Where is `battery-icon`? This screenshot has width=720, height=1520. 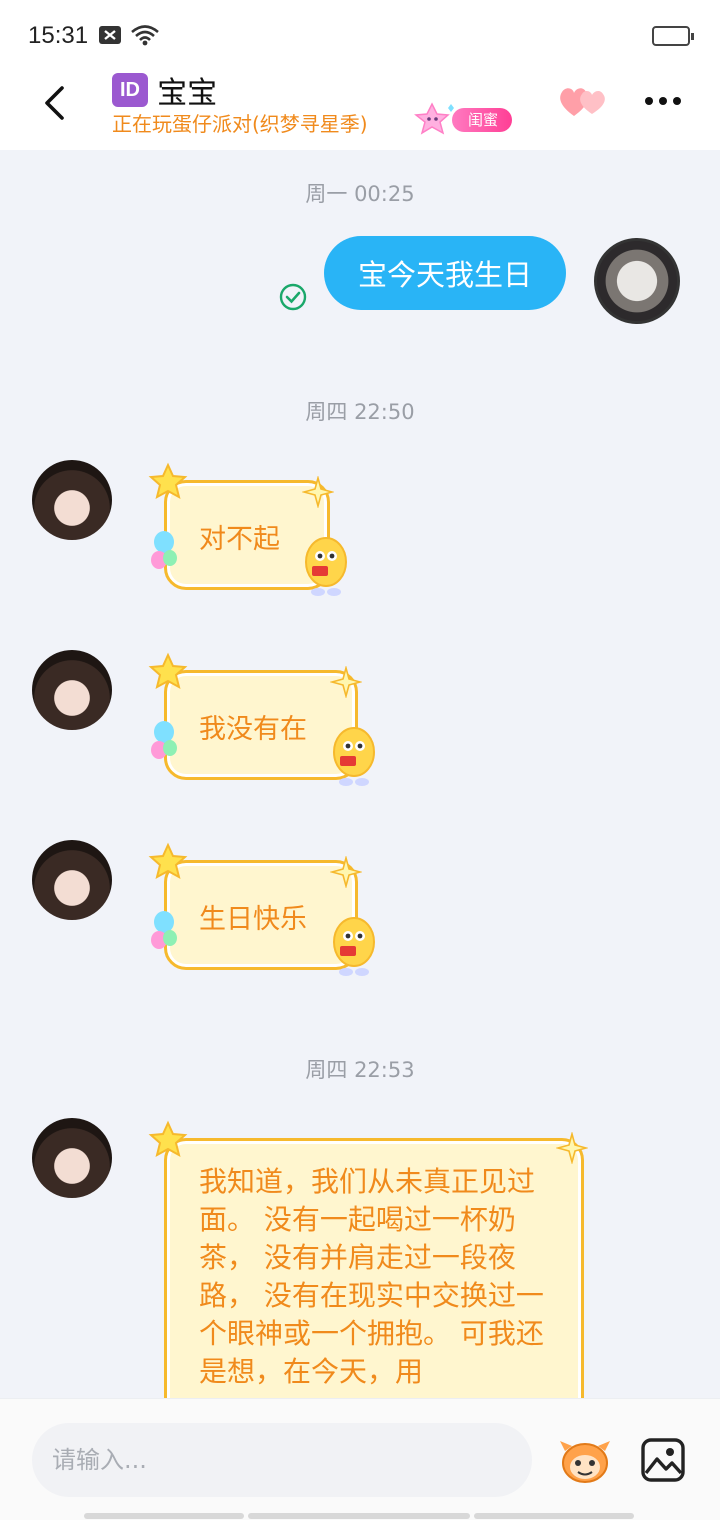 battery-icon is located at coordinates (673, 36).